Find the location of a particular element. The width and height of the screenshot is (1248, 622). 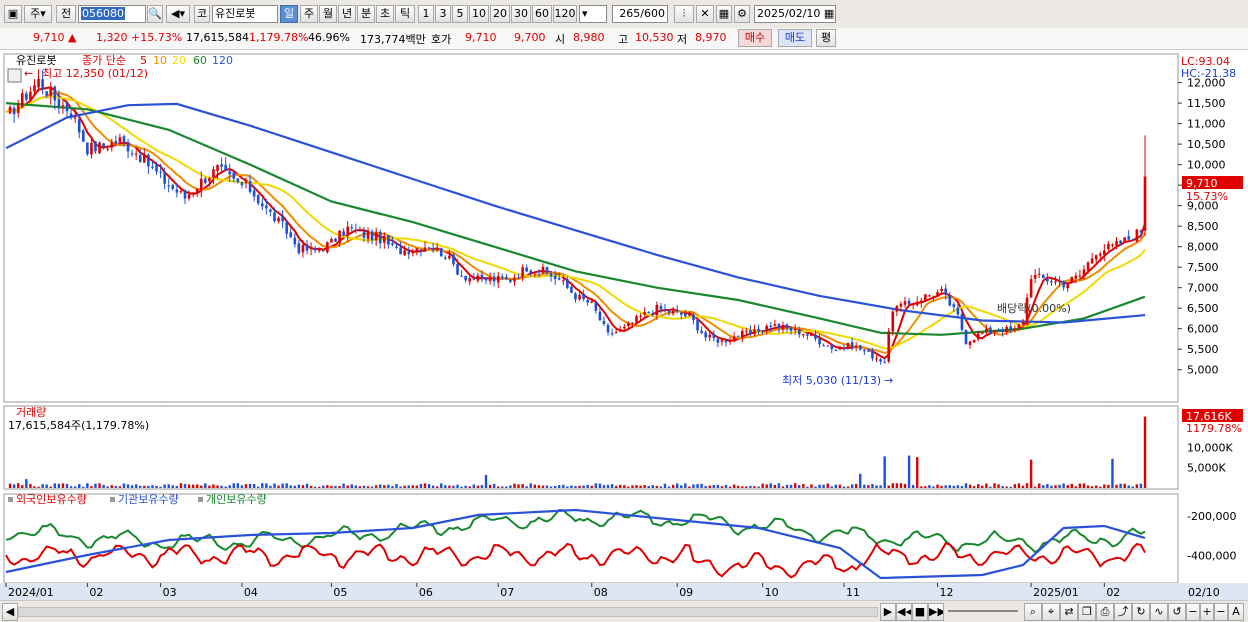

scrollbar is located at coordinates (448, 612).